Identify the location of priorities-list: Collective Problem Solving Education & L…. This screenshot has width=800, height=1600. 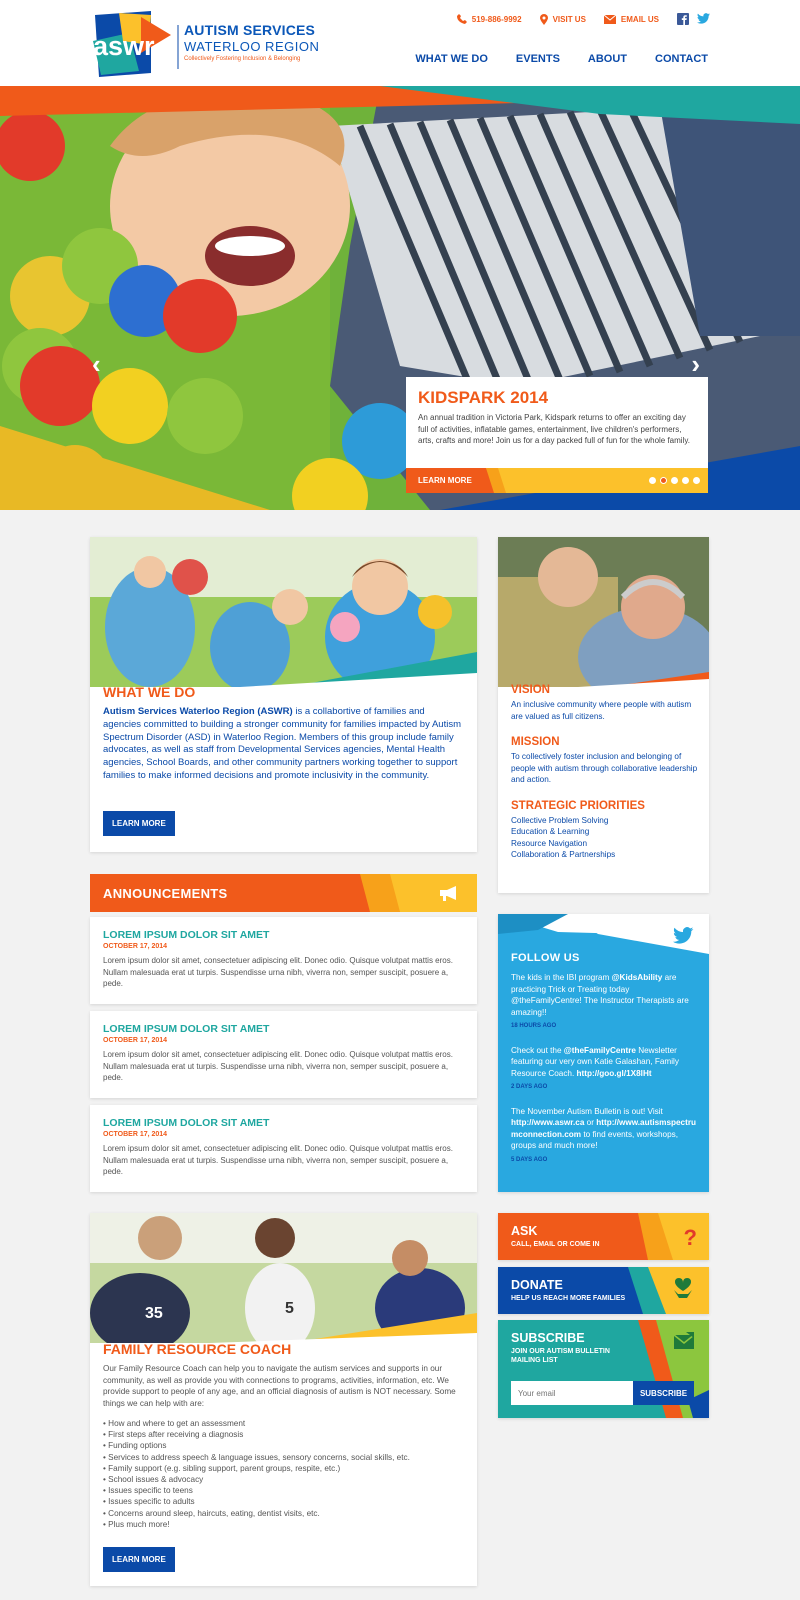
(606, 838).